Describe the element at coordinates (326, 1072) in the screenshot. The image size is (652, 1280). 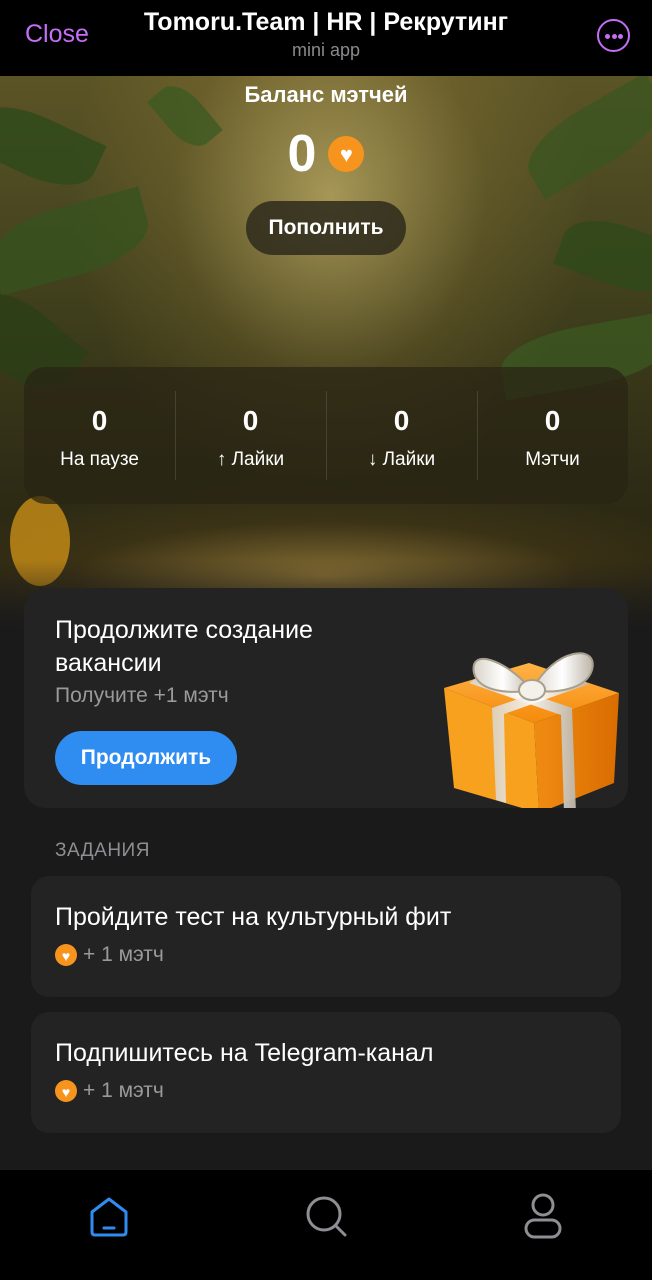
I see `task-card: Подпишитесь на Telegram-канал ♥ + 1 мэтч` at that location.